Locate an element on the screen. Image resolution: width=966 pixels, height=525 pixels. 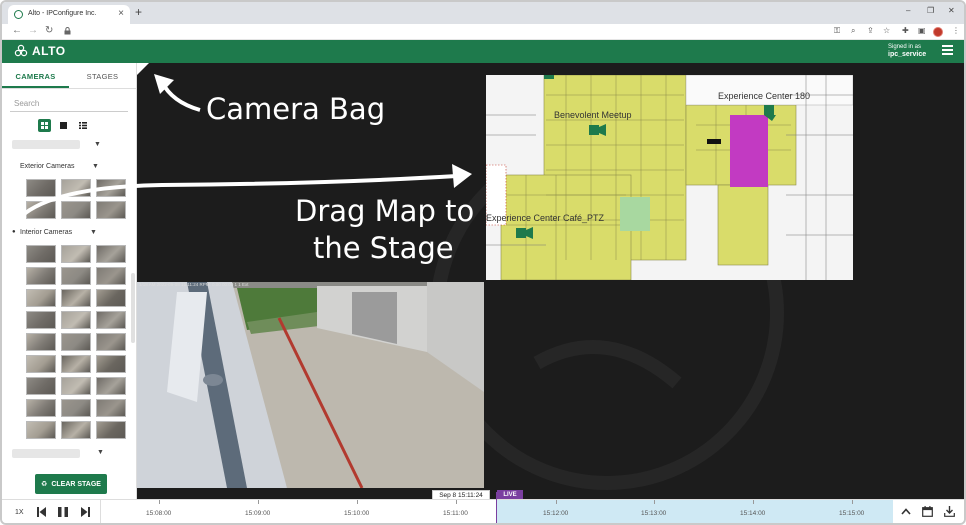
pause-icon is located at coordinates (63, 512).